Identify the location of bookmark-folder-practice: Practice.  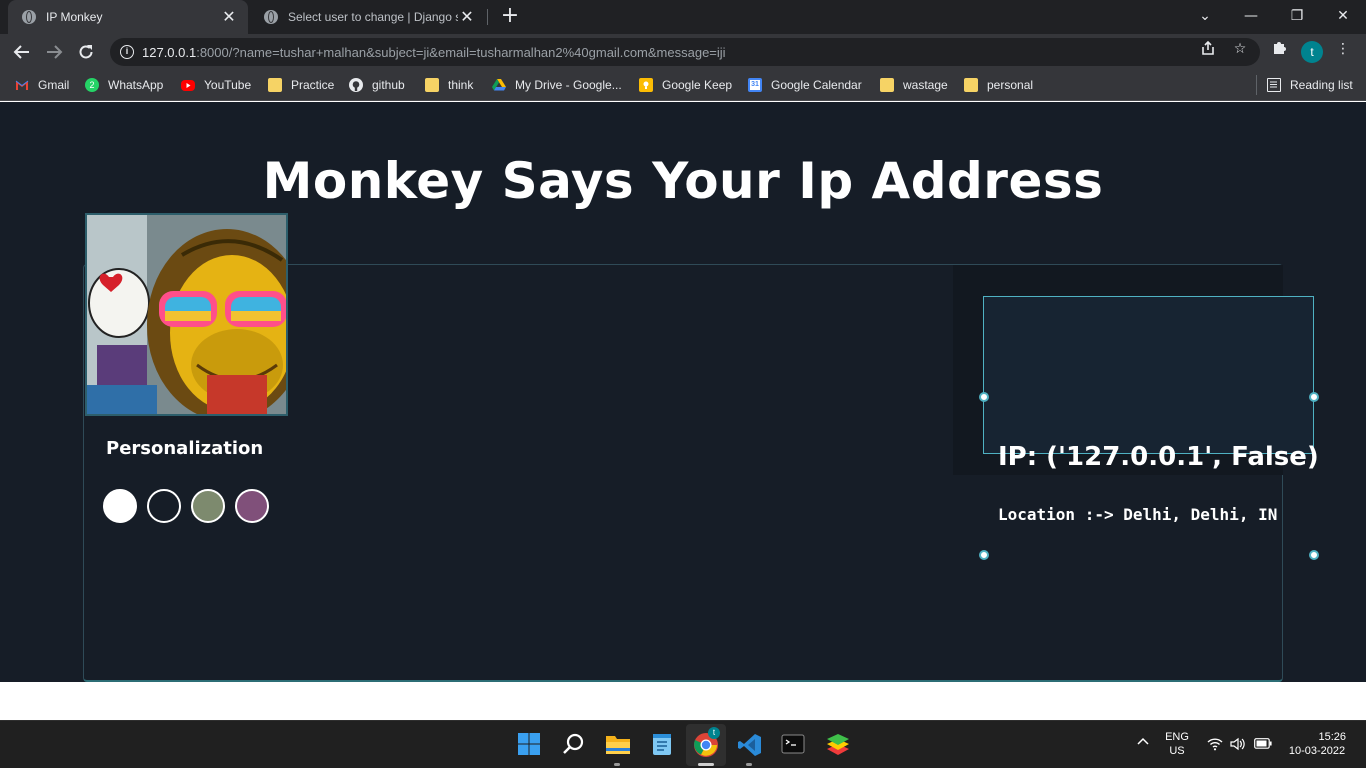
(301, 85).